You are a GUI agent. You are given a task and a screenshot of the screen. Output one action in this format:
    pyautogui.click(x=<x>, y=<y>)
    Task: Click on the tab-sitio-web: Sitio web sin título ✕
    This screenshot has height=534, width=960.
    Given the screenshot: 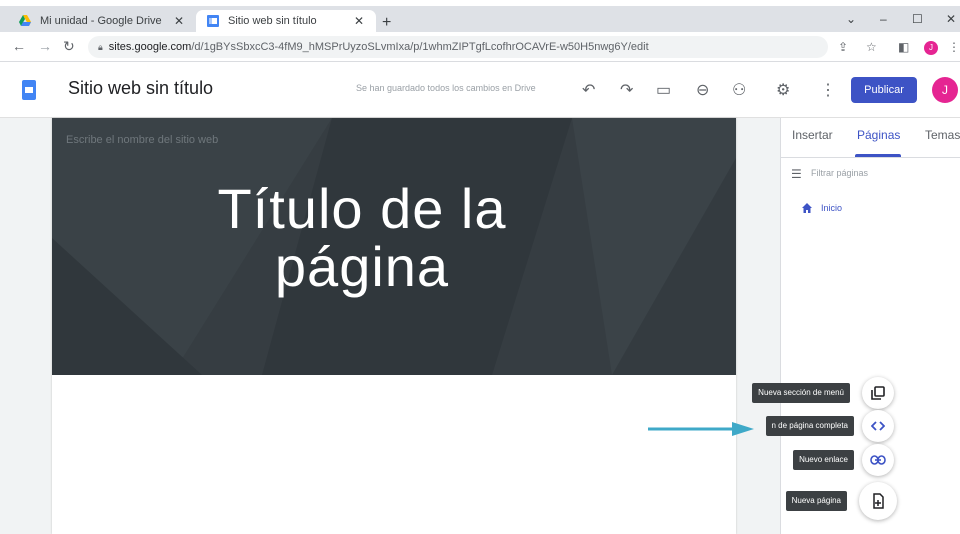 What is the action you would take?
    pyautogui.click(x=286, y=21)
    